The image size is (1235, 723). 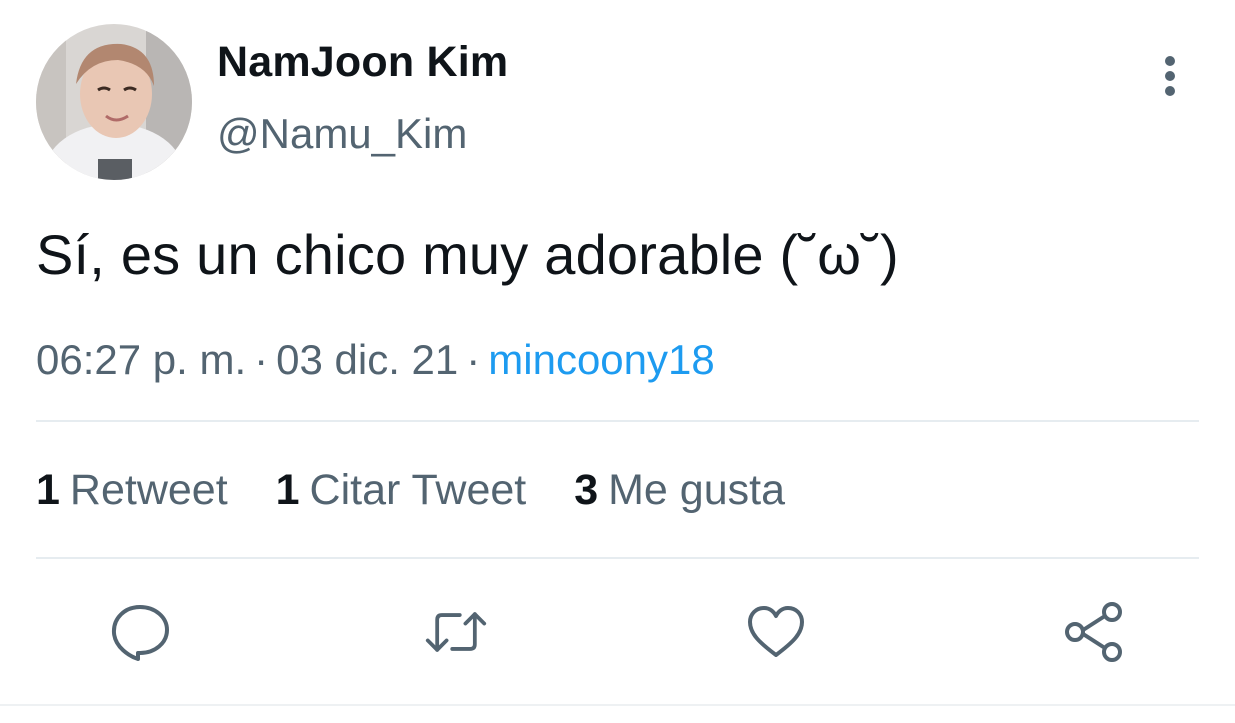 What do you see at coordinates (342, 134) in the screenshot?
I see `user-handle: @Namu_Kim` at bounding box center [342, 134].